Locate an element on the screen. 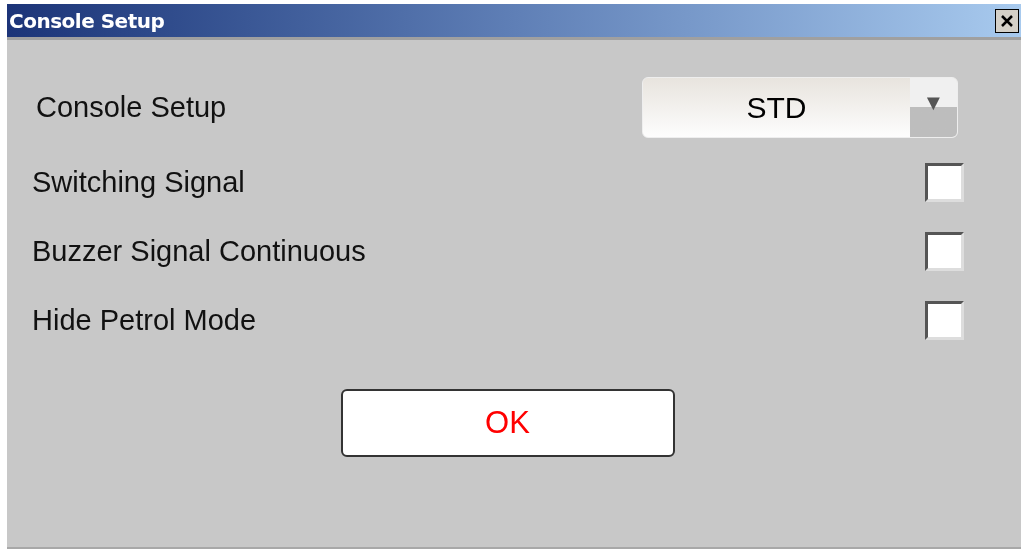 This screenshot has width=1027, height=550. setup-label: Console Setup is located at coordinates (131, 107).